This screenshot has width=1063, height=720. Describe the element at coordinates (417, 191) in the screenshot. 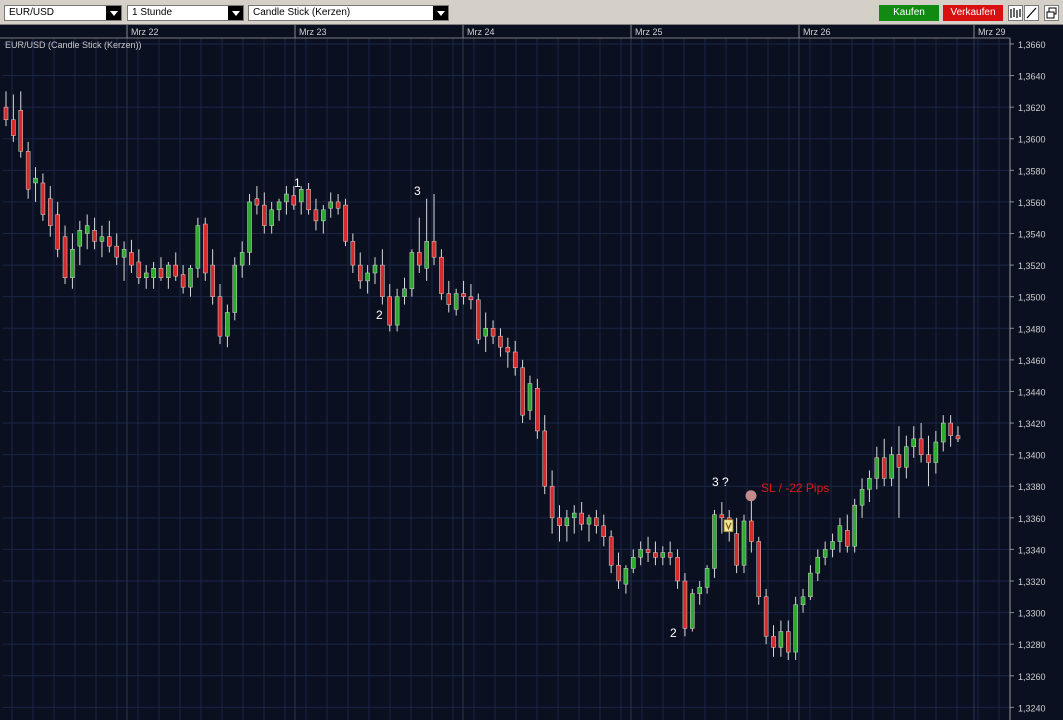

I see `wave-label-3: 3` at that location.